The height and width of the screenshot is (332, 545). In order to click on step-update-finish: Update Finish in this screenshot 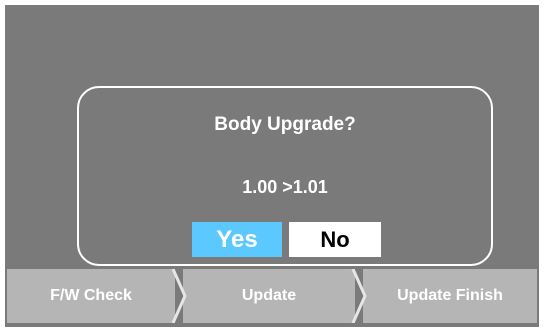, I will do `click(450, 296)`.